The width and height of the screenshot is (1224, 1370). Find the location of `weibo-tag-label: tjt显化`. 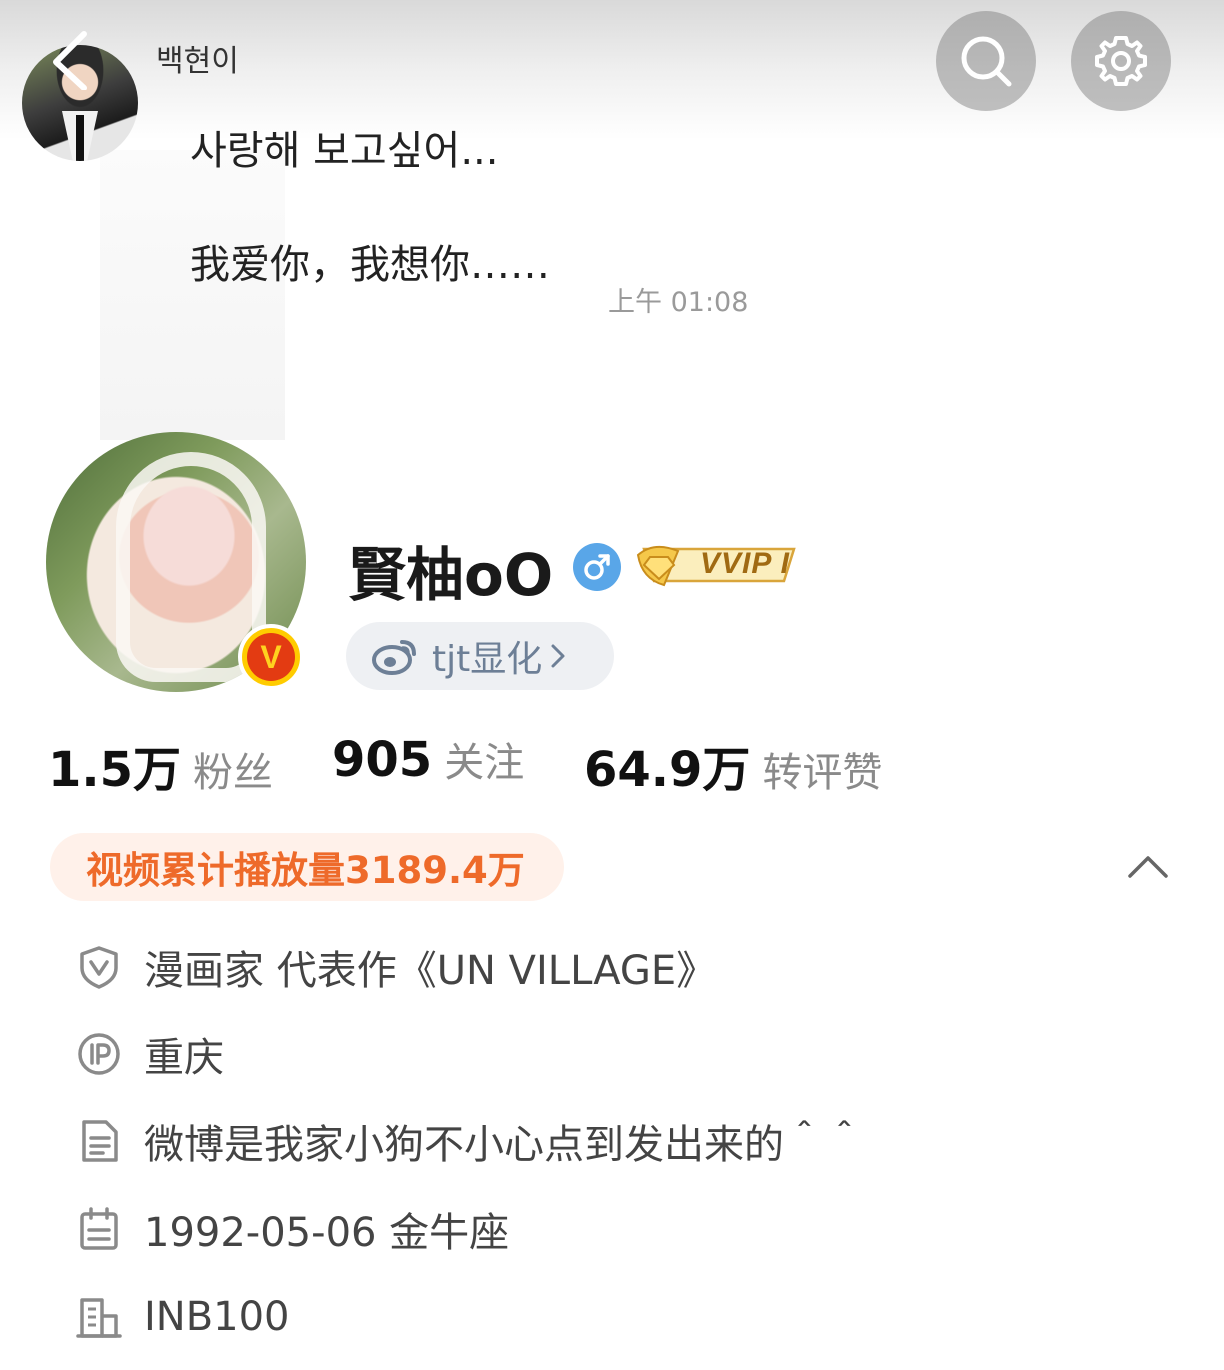

weibo-tag-label: tjt显化 is located at coordinates (487, 659).